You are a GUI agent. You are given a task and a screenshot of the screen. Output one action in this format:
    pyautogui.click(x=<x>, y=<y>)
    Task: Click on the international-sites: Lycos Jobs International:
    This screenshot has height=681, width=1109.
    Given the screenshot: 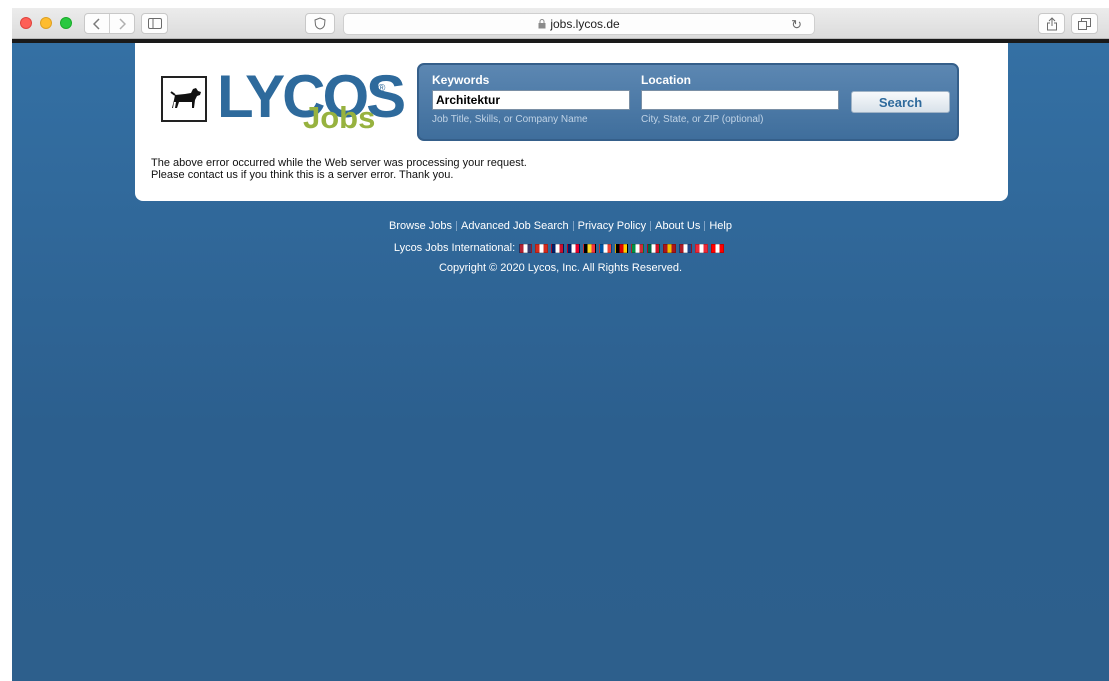 What is the action you would take?
    pyautogui.click(x=560, y=248)
    